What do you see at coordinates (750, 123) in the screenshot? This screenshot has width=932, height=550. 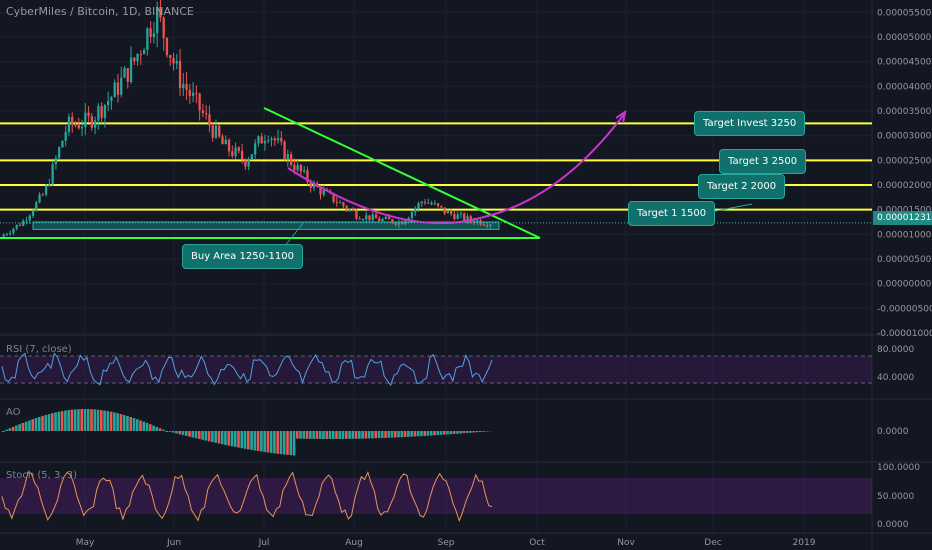 I see `target-invest-label: Target Invest 3250` at bounding box center [750, 123].